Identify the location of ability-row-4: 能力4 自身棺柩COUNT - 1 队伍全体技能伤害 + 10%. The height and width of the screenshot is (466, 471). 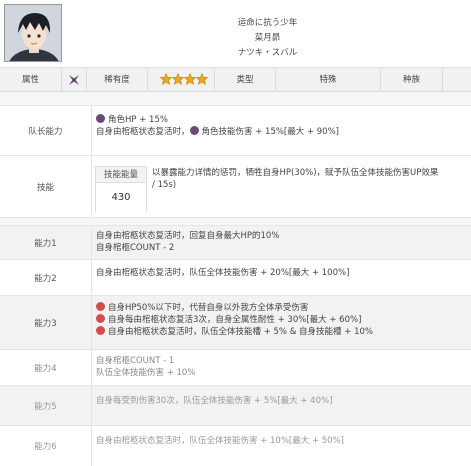
(235, 368).